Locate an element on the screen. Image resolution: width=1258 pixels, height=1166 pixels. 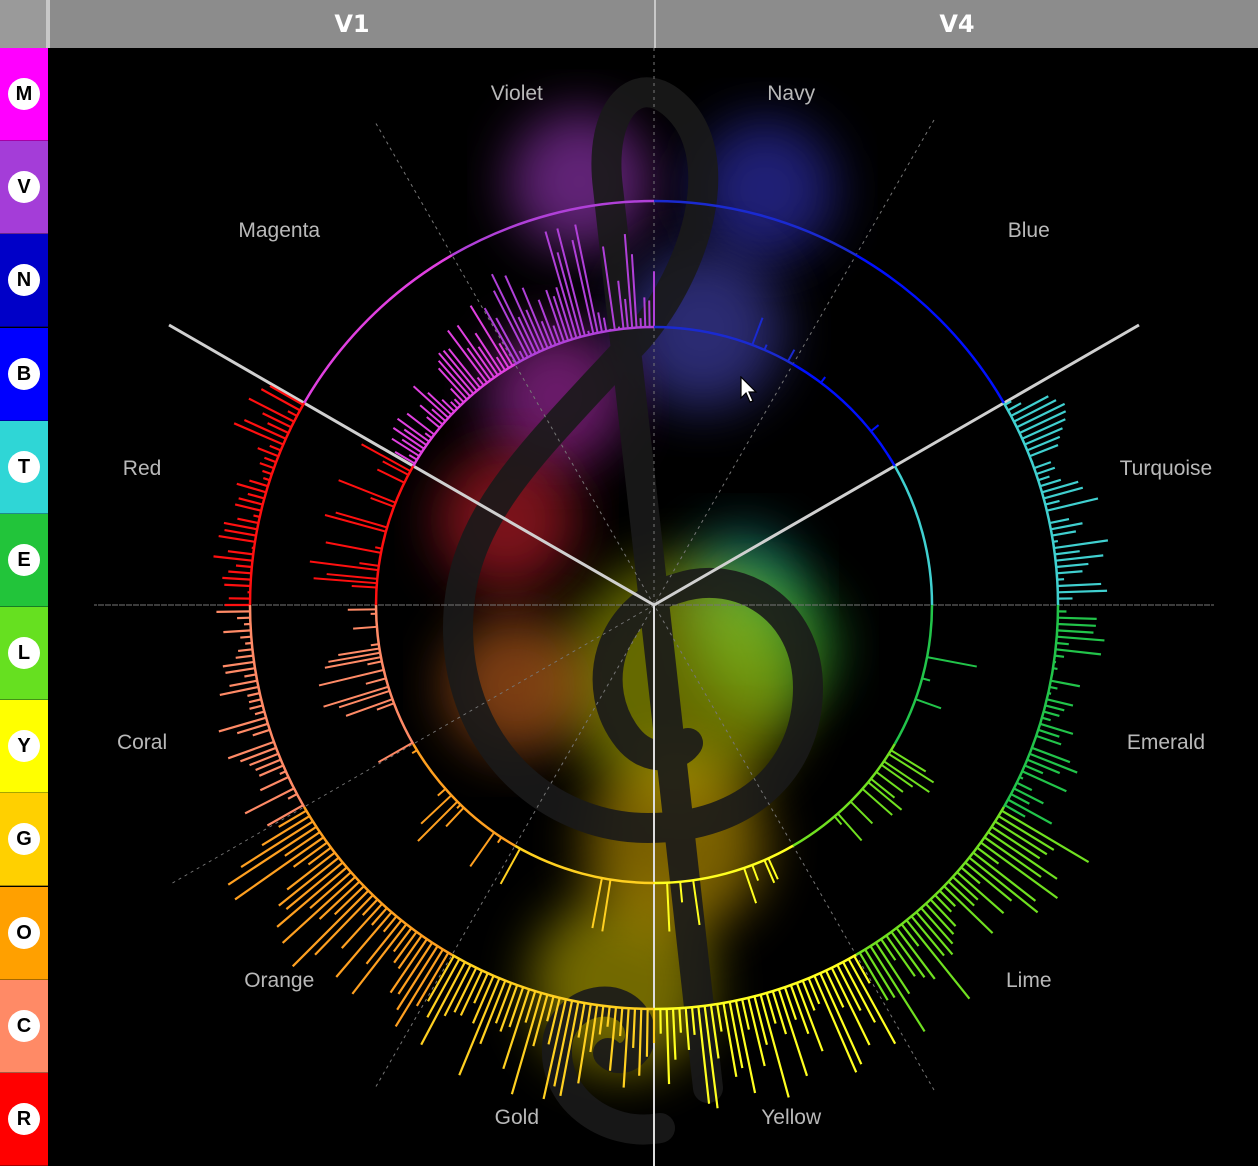
sidebar-item-g: G is located at coordinates (24, 840).